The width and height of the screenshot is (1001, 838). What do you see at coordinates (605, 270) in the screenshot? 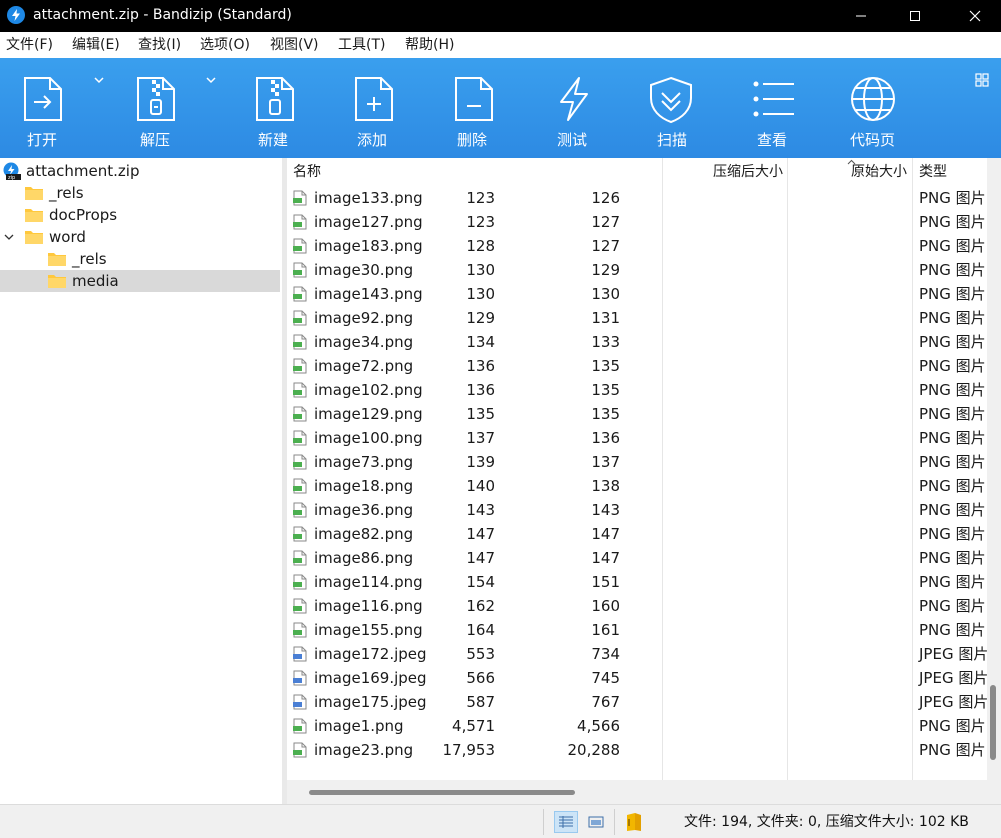
I see `original-size: 129` at bounding box center [605, 270].